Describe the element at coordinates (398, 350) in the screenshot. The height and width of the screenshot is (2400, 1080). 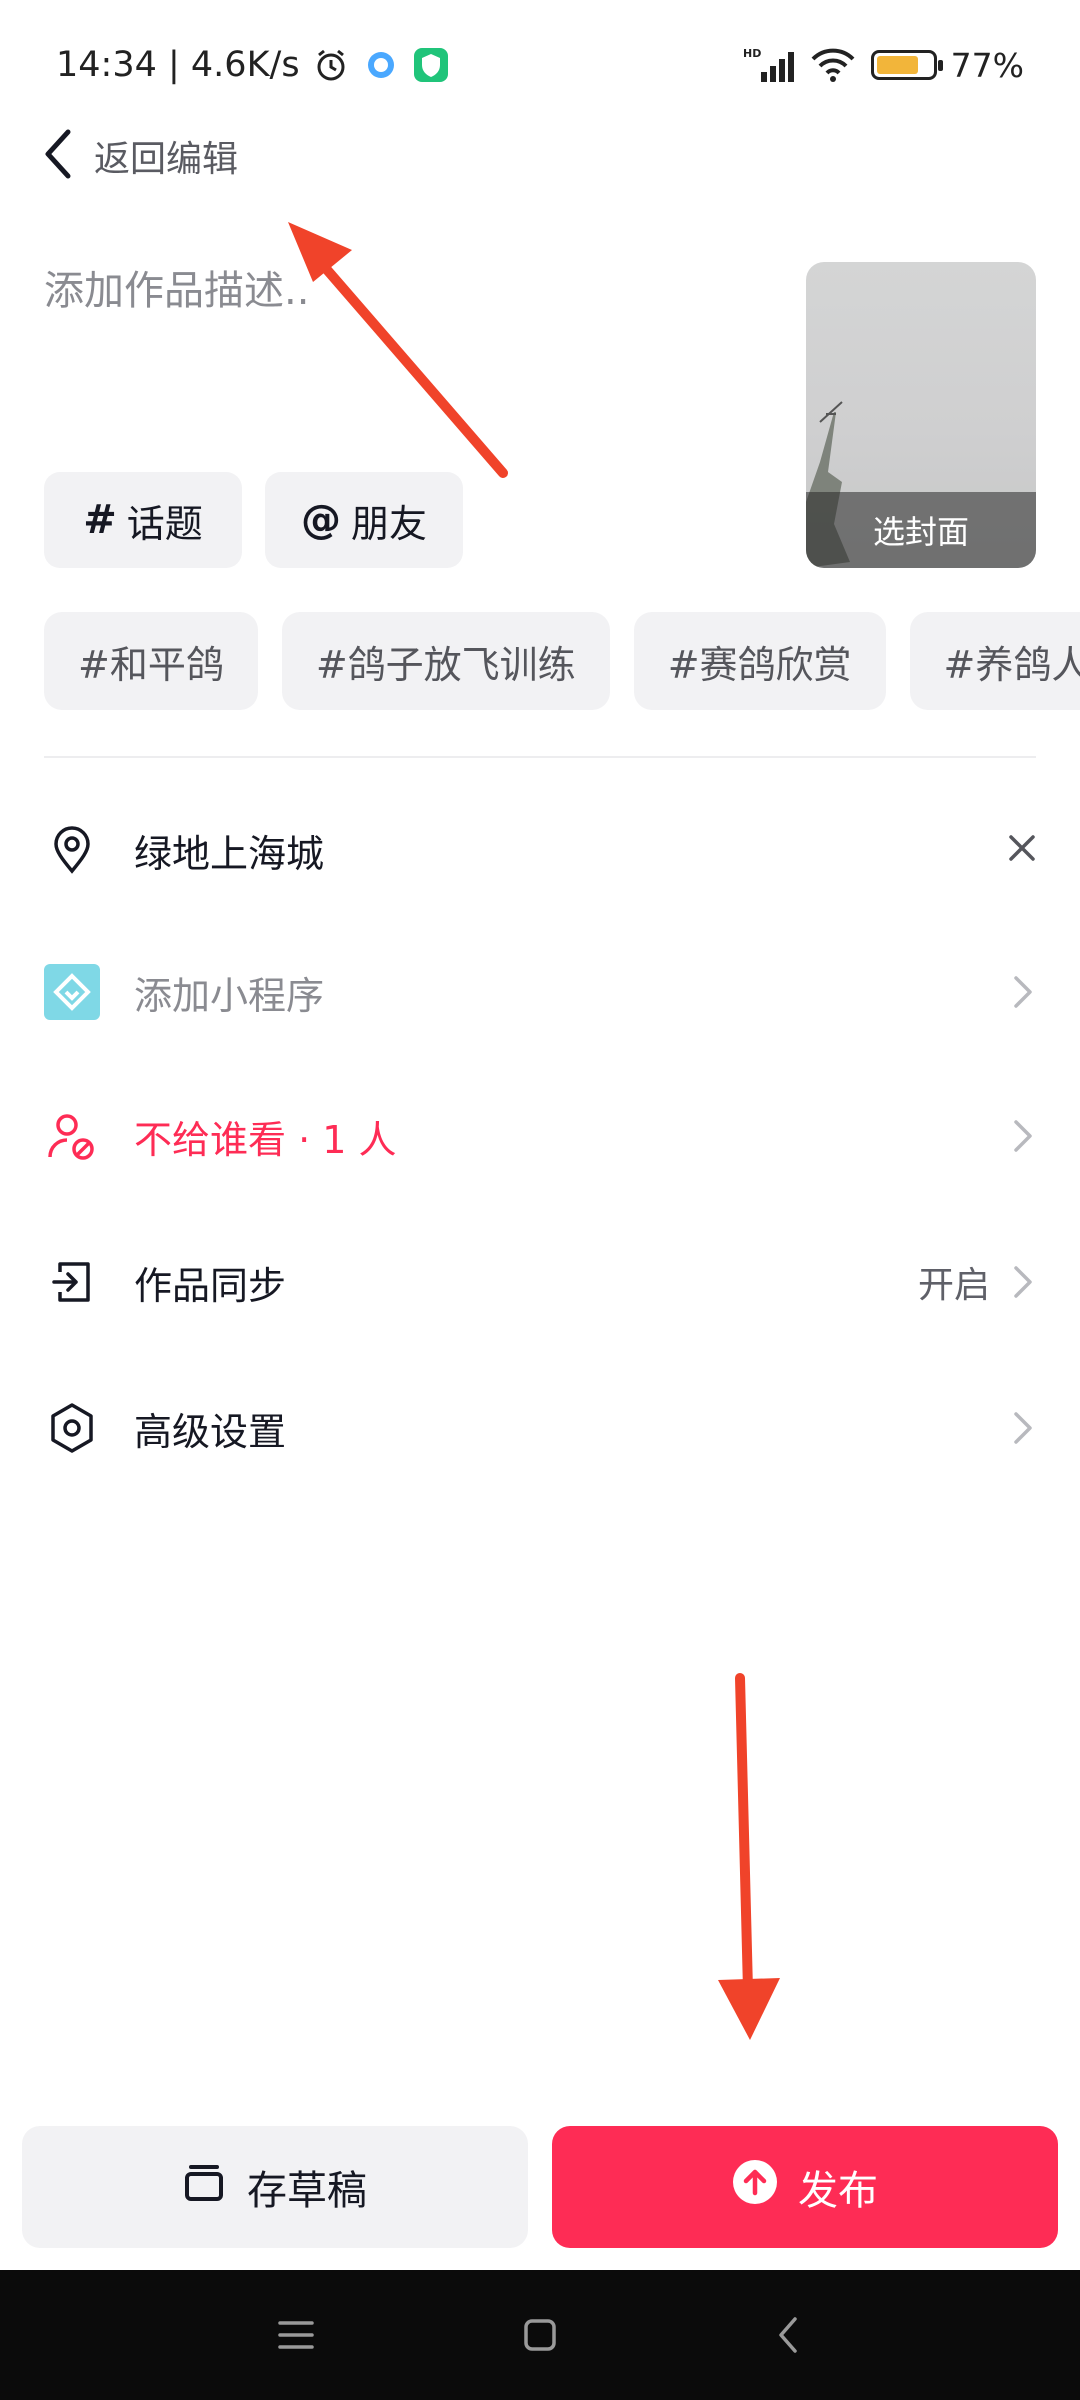
I see `annotation-arrow-up` at that location.